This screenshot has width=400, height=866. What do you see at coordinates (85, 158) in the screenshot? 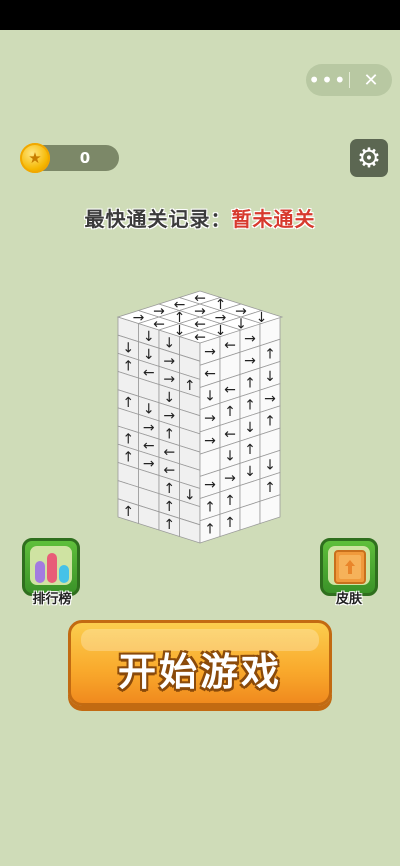
I see `coin-count: 0` at bounding box center [85, 158].